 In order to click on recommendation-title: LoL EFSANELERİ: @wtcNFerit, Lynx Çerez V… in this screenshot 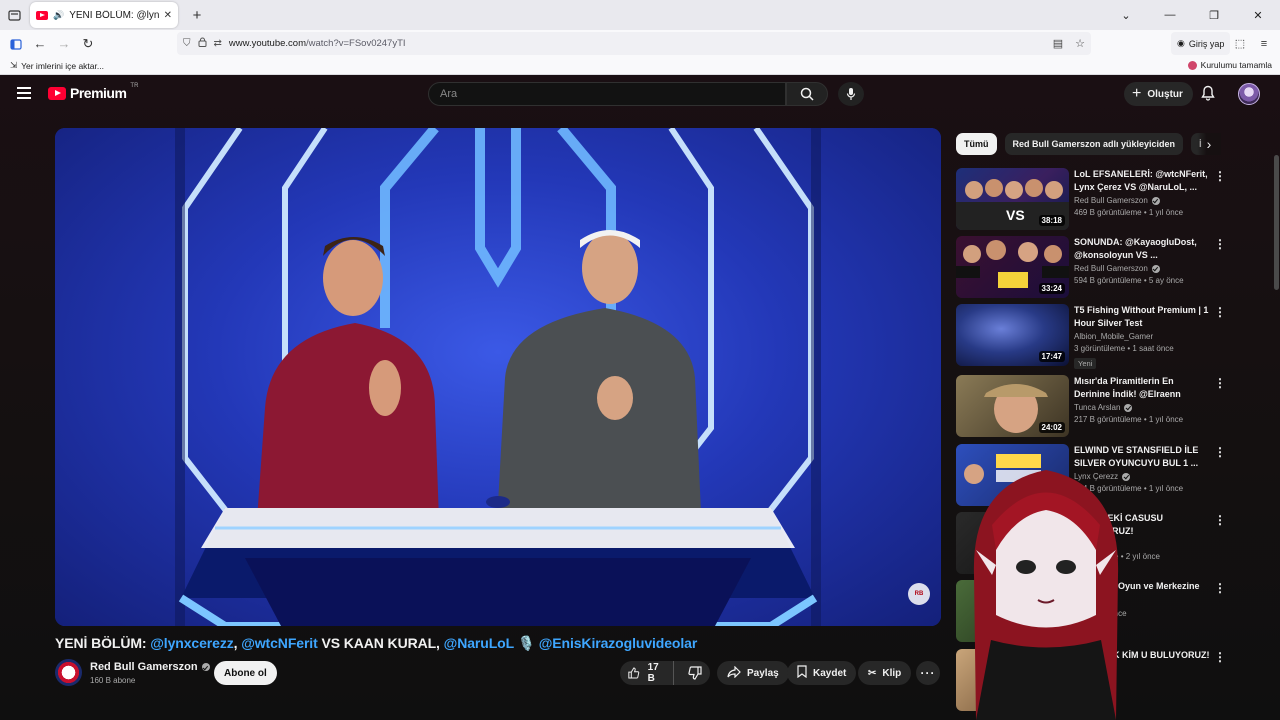, I will do `click(1142, 181)`.